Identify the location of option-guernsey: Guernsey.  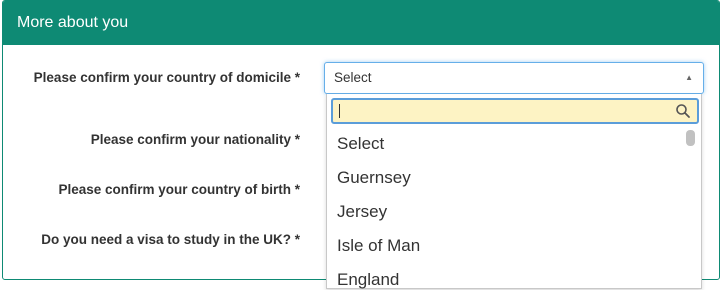
(505, 181).